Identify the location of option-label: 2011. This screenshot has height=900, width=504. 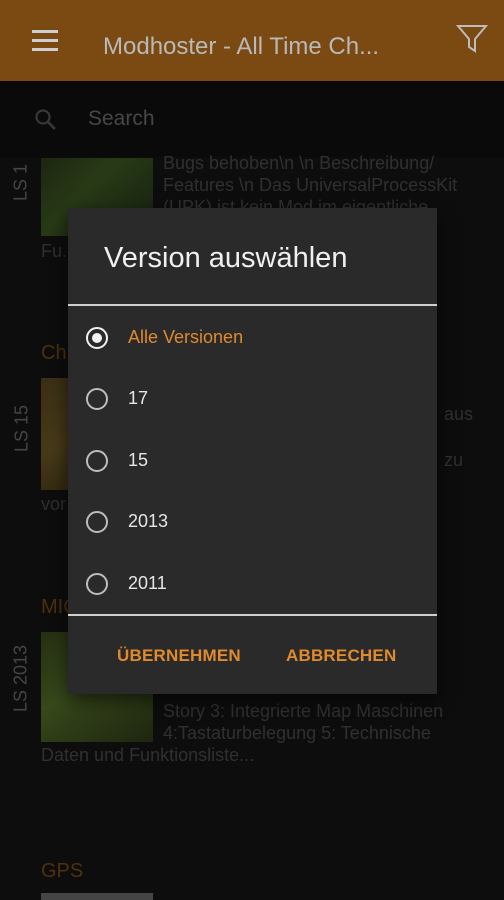
(147, 583).